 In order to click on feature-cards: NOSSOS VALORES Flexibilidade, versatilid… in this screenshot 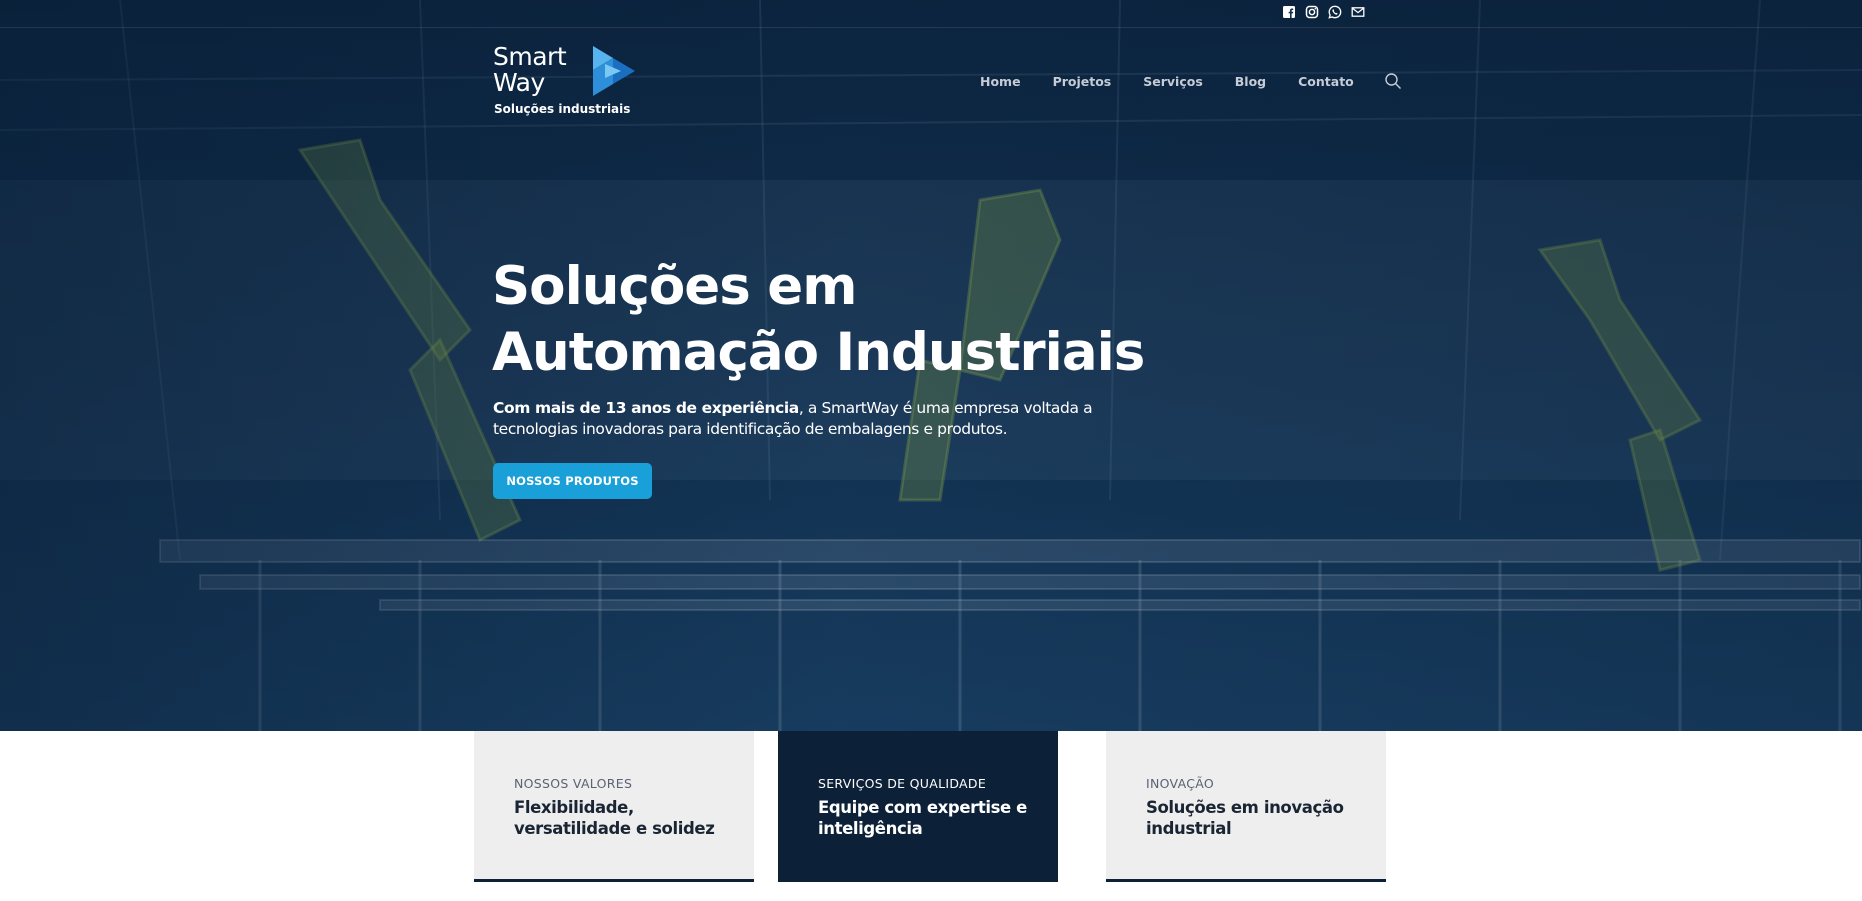, I will do `click(930, 806)`.